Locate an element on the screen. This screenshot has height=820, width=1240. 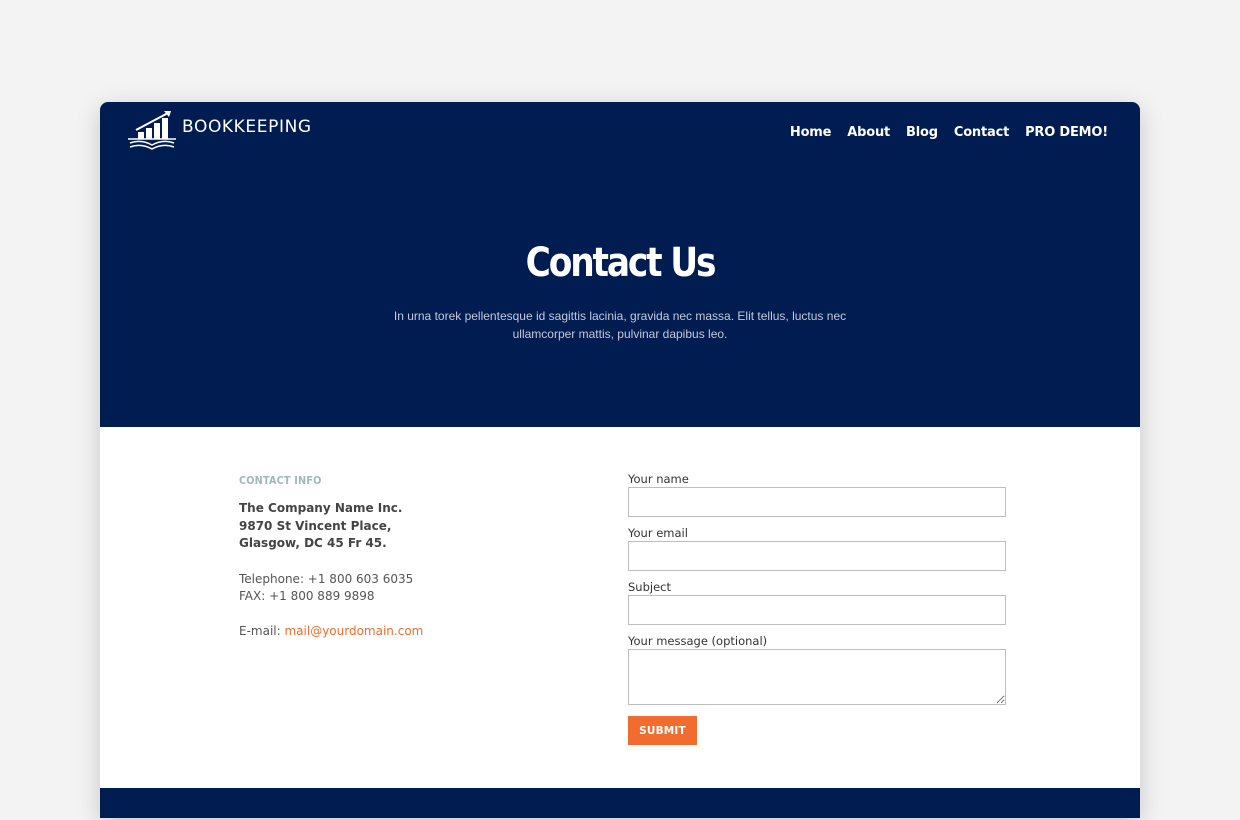
address-line: The Company Name Inc. is located at coordinates (321, 508).